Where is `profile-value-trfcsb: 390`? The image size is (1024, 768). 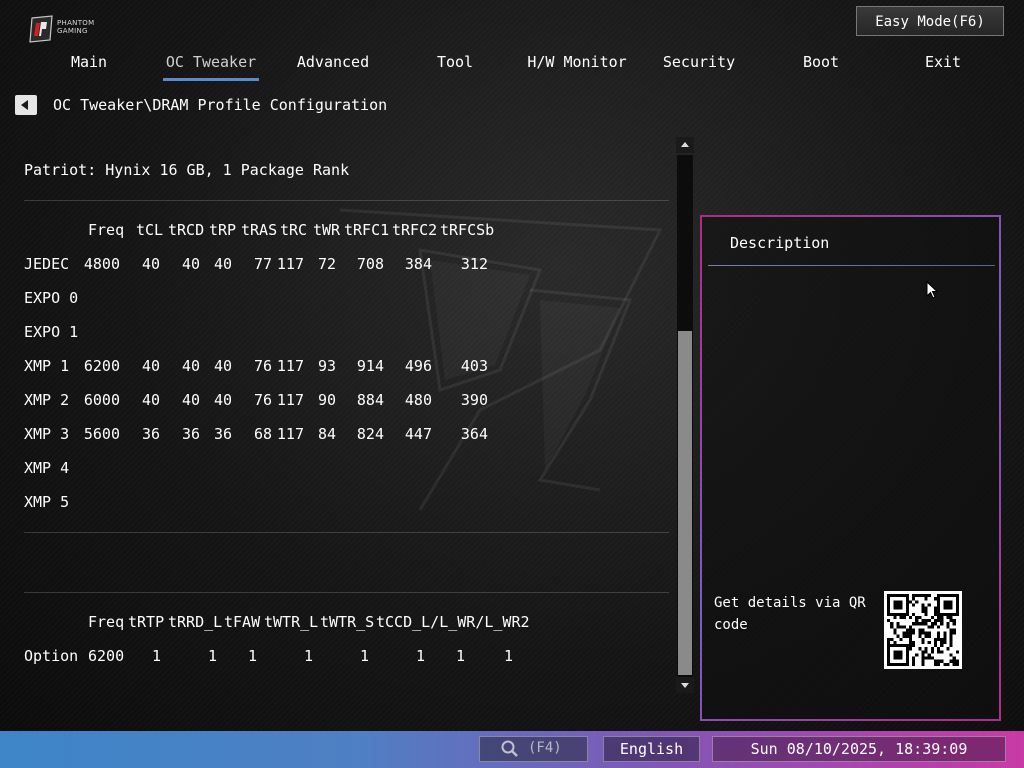 profile-value-trfcsb: 390 is located at coordinates (474, 400).